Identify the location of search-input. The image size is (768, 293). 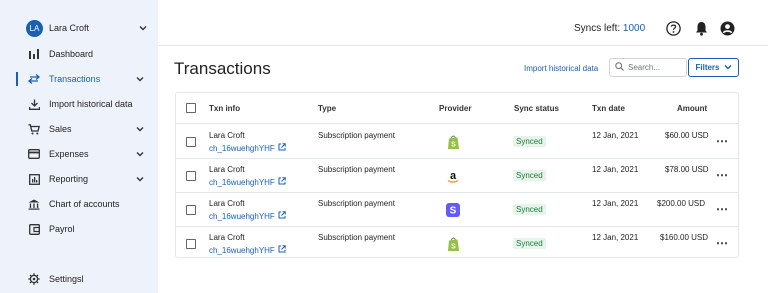
(656, 67).